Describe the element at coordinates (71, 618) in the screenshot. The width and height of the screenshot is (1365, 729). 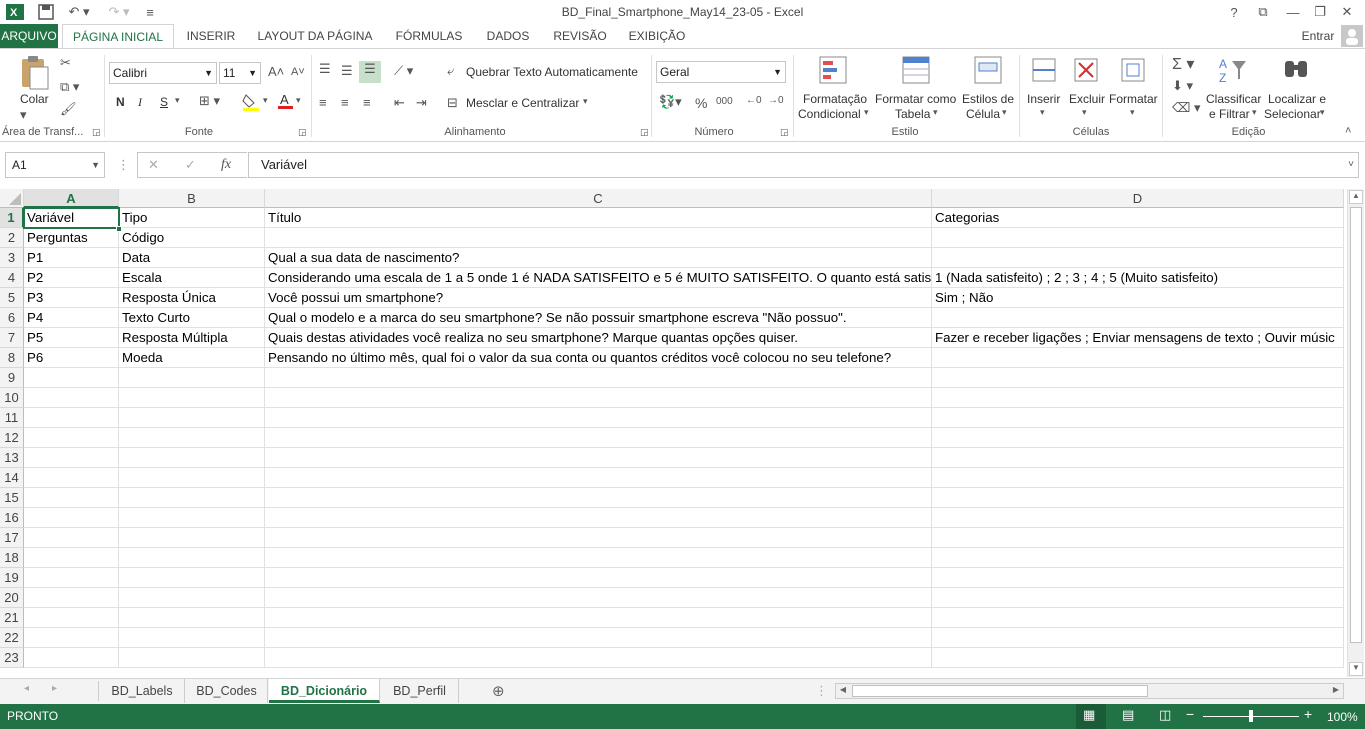
I see `cell-a21` at that location.